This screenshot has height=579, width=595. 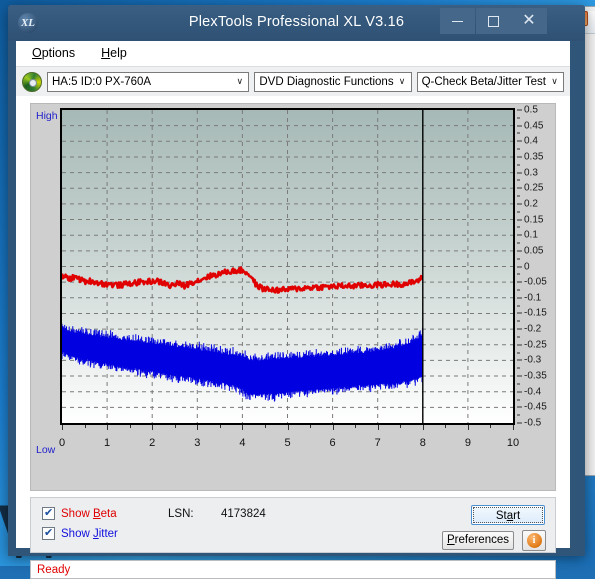 What do you see at coordinates (152, 443) in the screenshot?
I see `x-axis-tick-label: 2` at bounding box center [152, 443].